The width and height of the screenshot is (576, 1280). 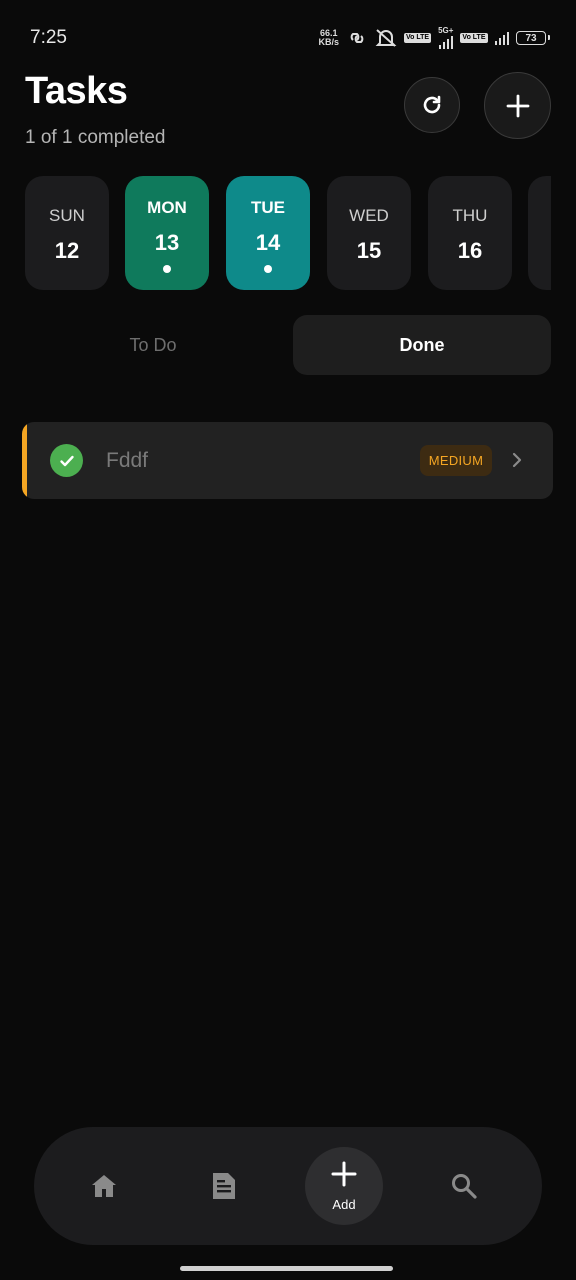 What do you see at coordinates (95, 137) in the screenshot?
I see `completion-summary: 1 of 1 completed` at bounding box center [95, 137].